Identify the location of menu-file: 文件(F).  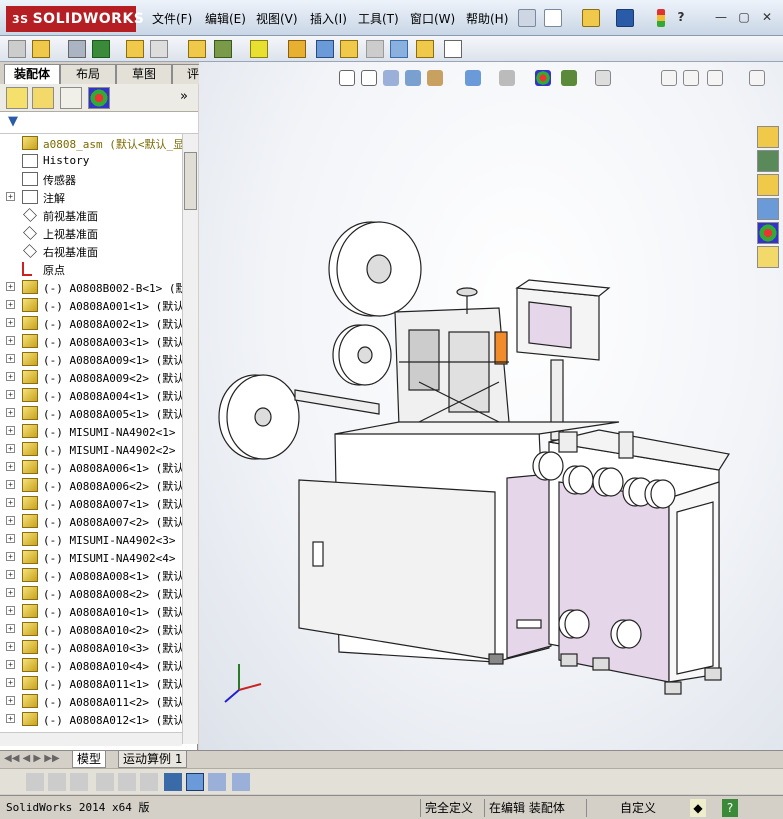
(172, 18).